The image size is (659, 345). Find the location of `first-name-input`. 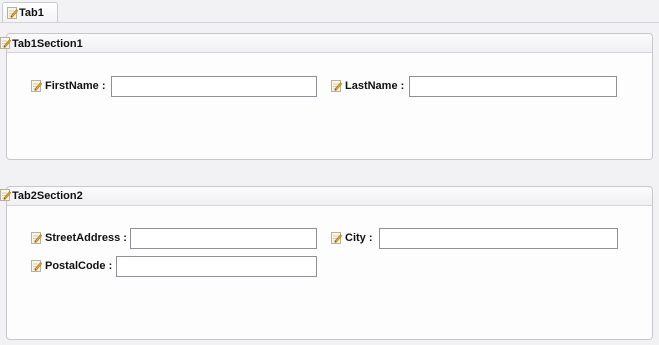

first-name-input is located at coordinates (214, 86).